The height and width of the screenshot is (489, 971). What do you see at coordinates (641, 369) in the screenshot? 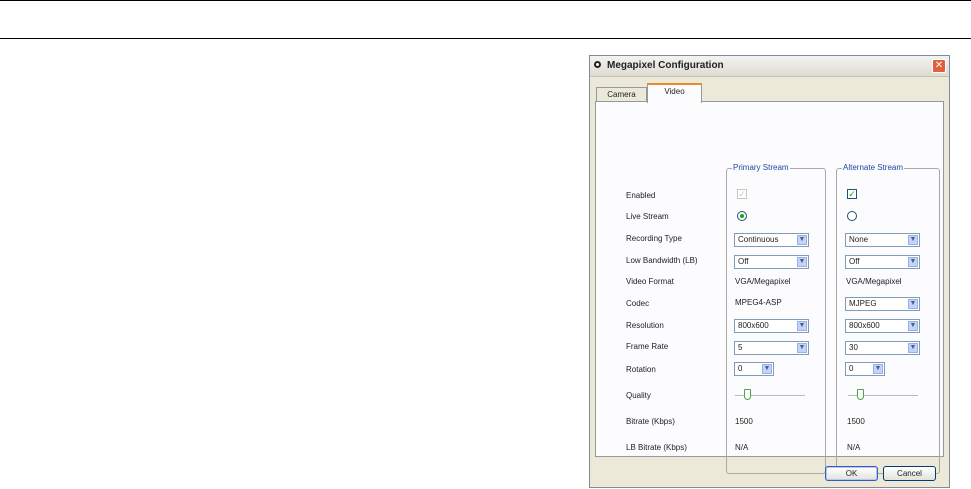
I see `rotation-label: Rotation` at bounding box center [641, 369].